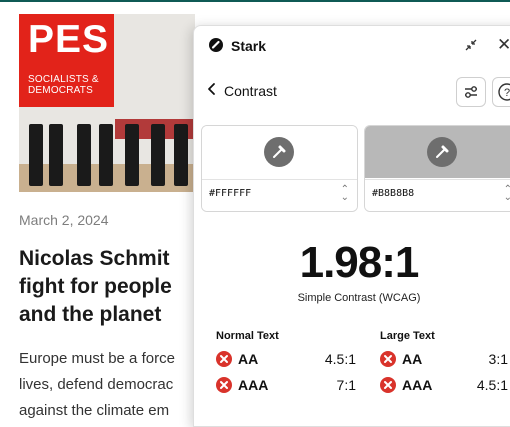  Describe the element at coordinates (359, 298) in the screenshot. I see `contrast-ratio-label: Simple Contrast (WCAG)` at that location.